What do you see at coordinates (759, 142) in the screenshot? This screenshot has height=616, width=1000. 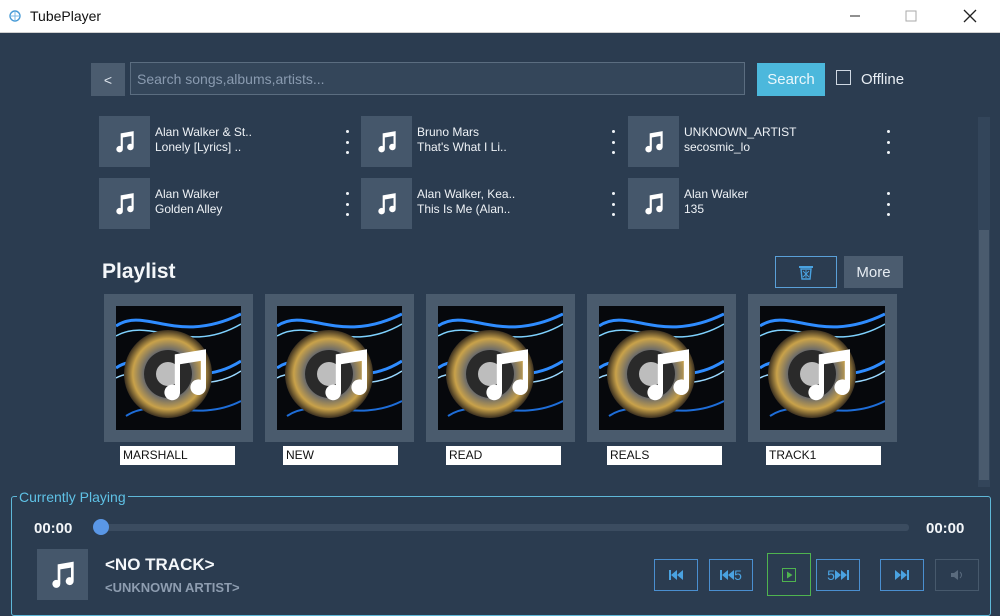 I see `search-result-item: UNKNOWN_ARTIST secosmic_lo` at bounding box center [759, 142].